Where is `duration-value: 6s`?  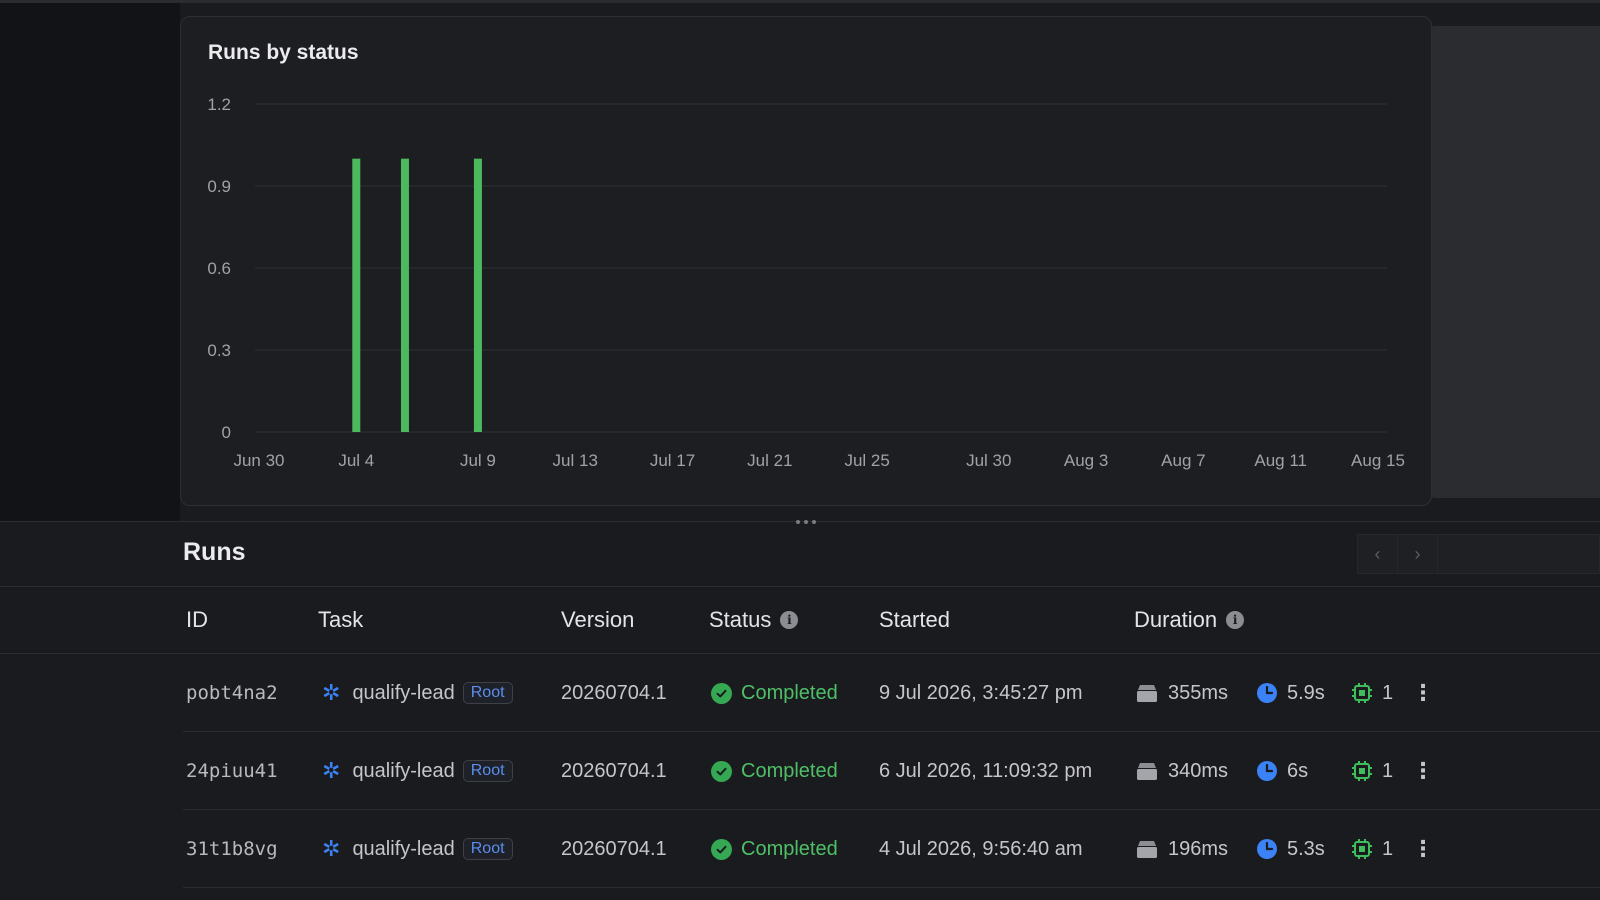 duration-value: 6s is located at coordinates (1298, 770).